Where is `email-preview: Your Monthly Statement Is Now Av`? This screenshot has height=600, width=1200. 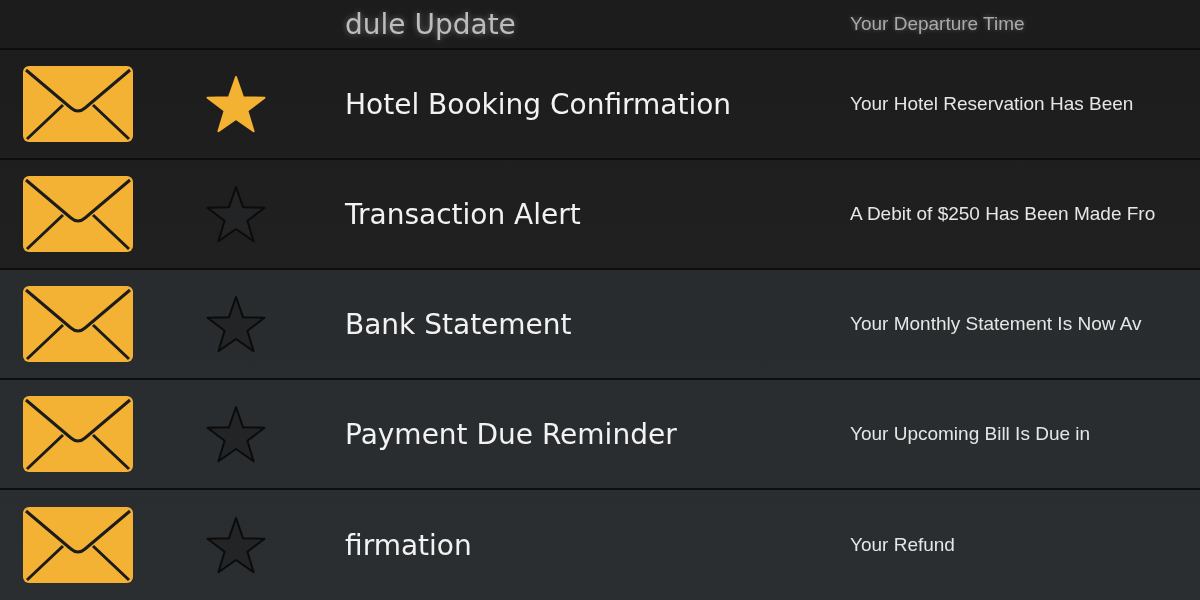 email-preview: Your Monthly Statement Is Now Av is located at coordinates (996, 324).